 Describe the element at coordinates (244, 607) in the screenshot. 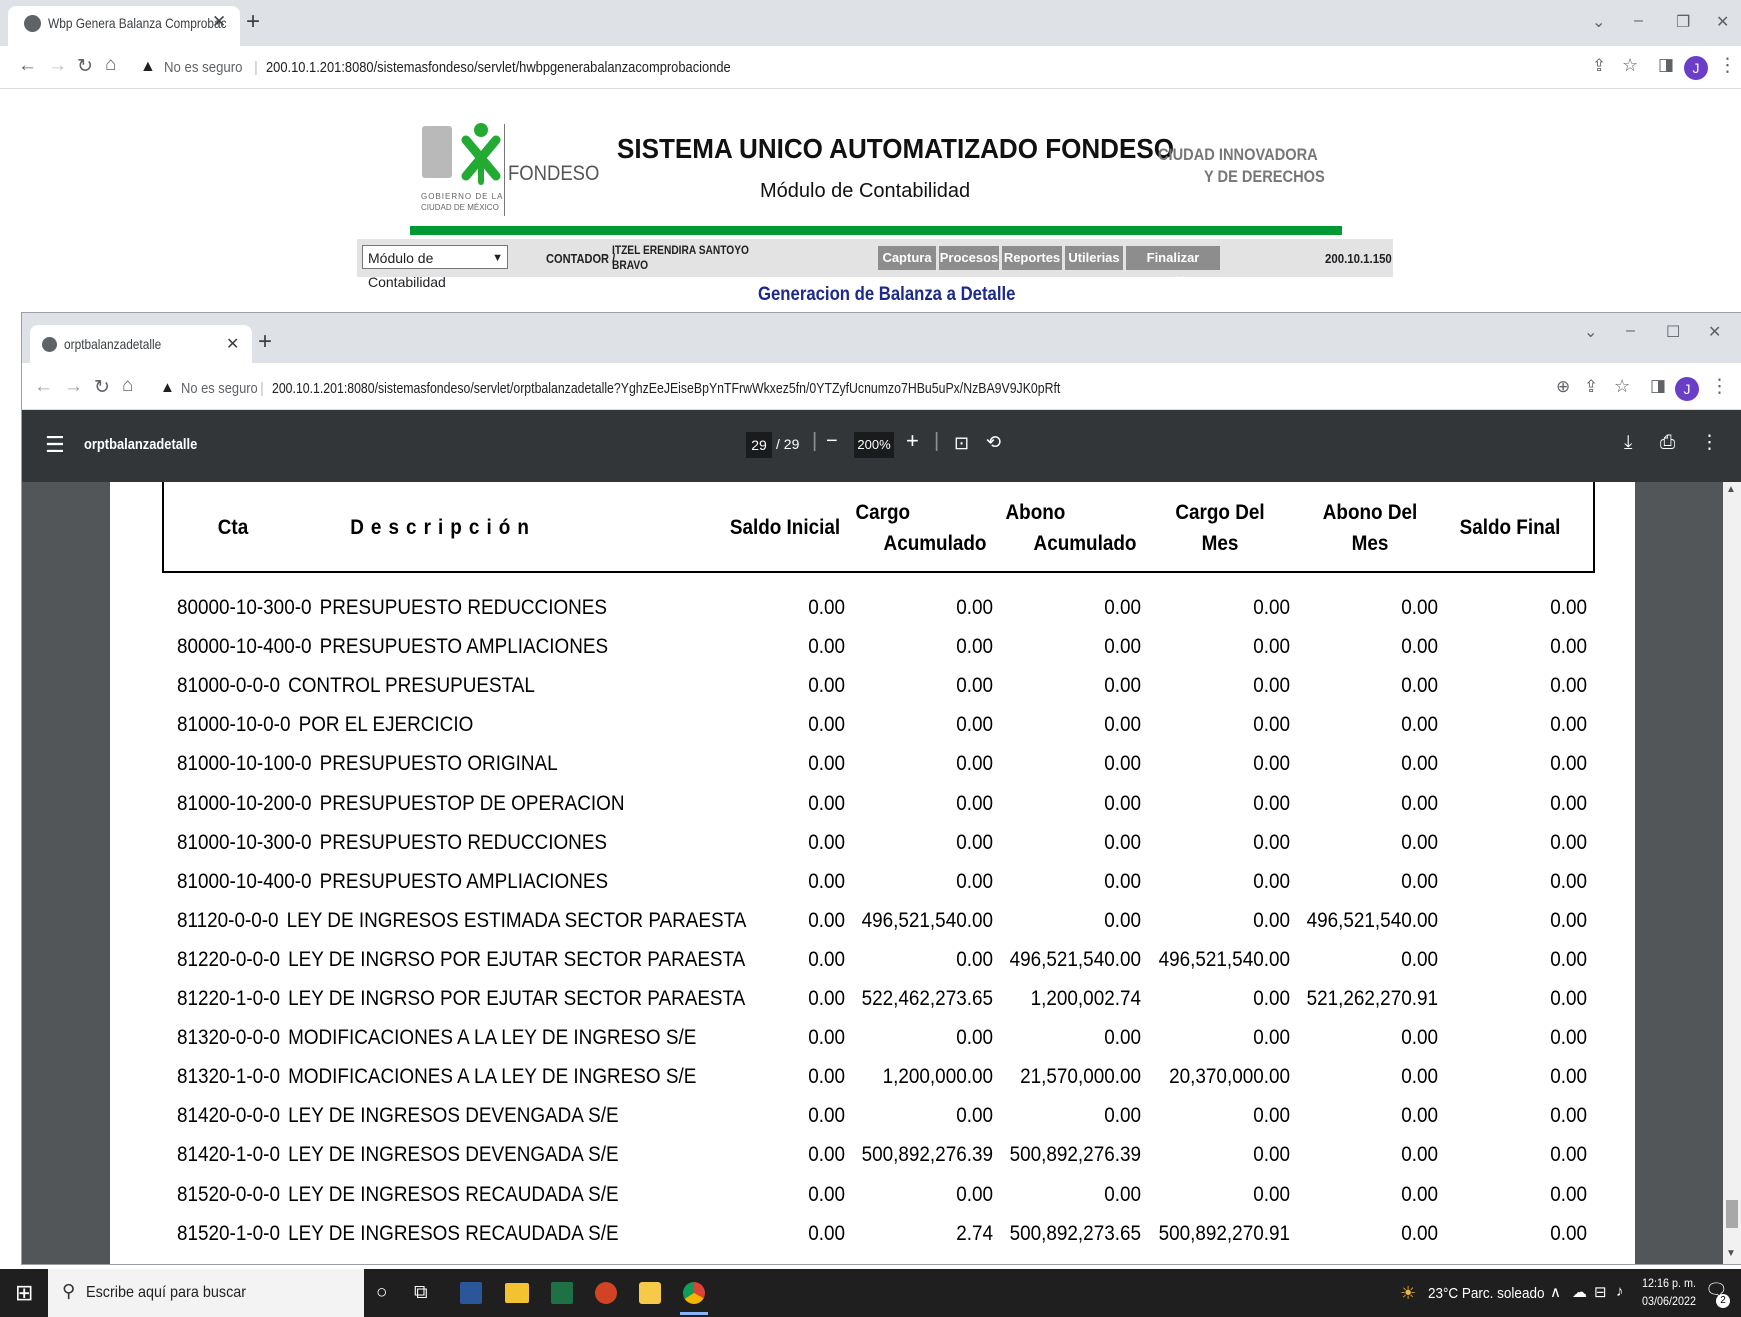

I see `cell-cta: 80000-10-300-0` at that location.